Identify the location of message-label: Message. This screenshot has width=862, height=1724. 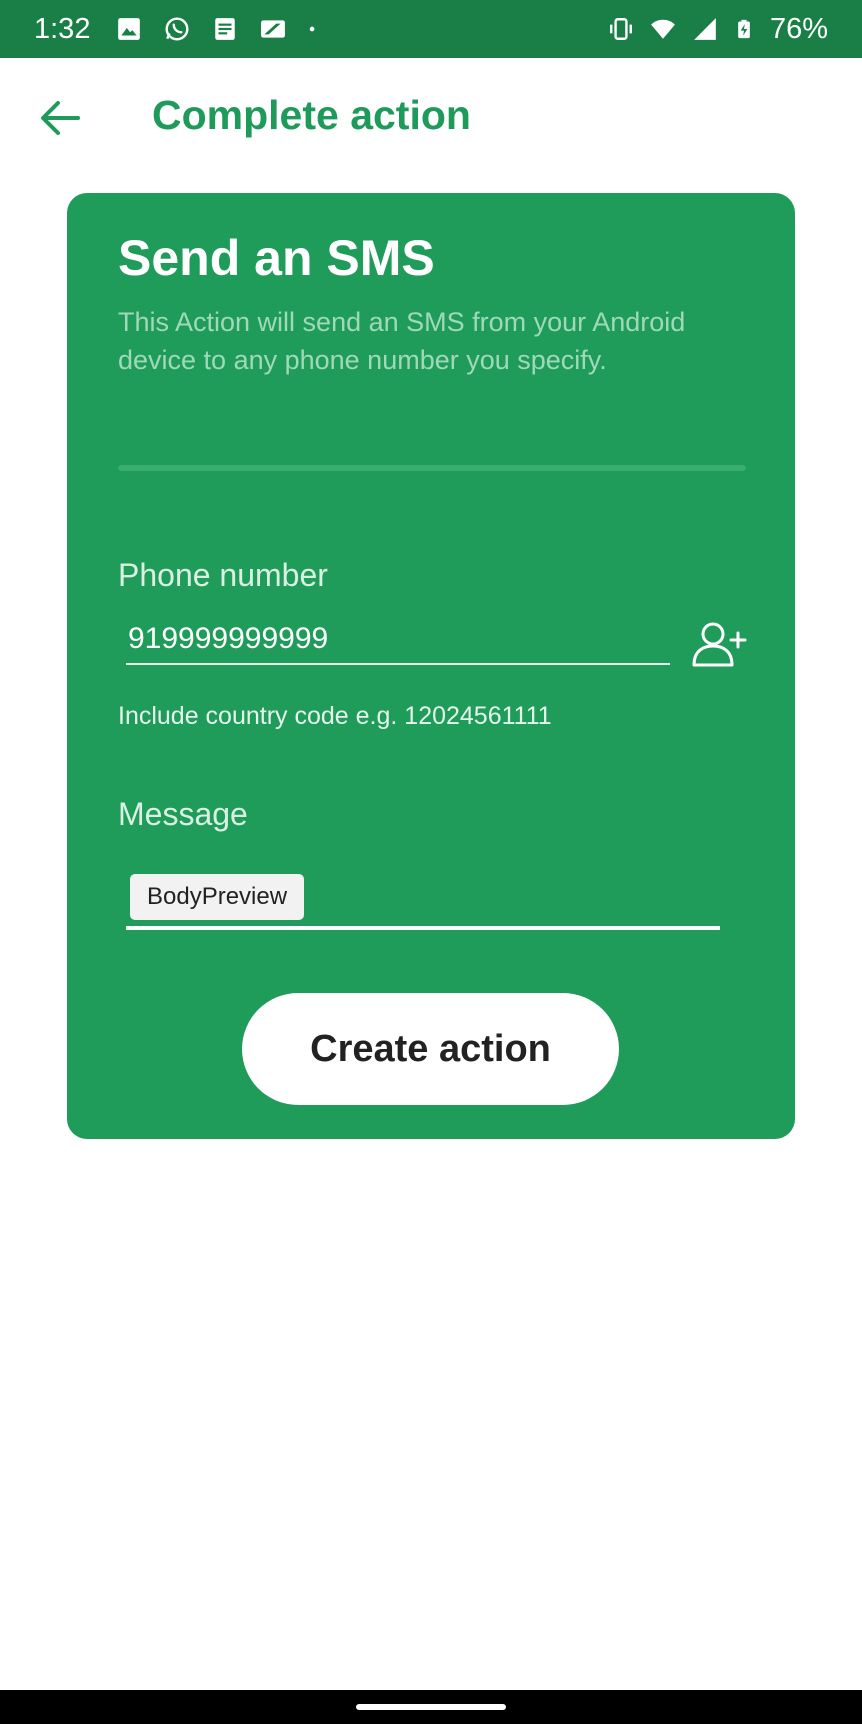
(183, 814).